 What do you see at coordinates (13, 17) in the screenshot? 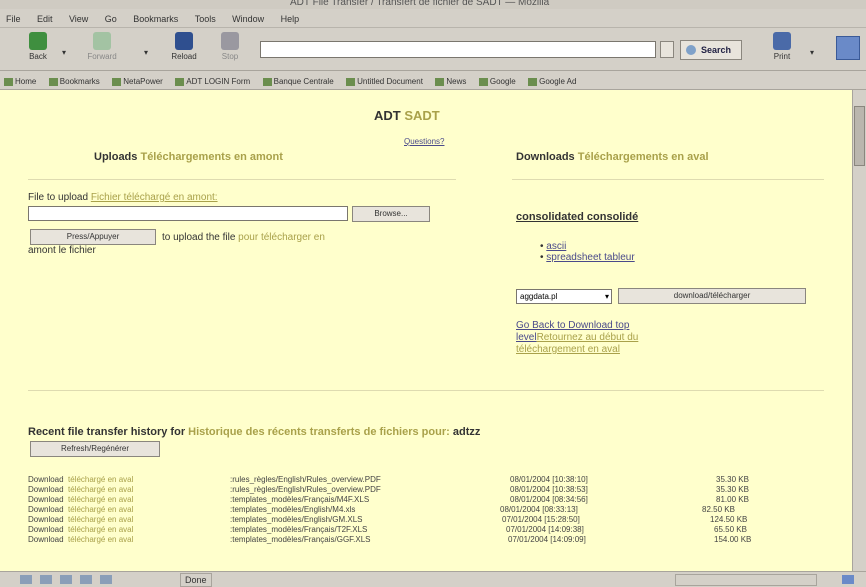
I see `menu-file: File` at bounding box center [13, 17].